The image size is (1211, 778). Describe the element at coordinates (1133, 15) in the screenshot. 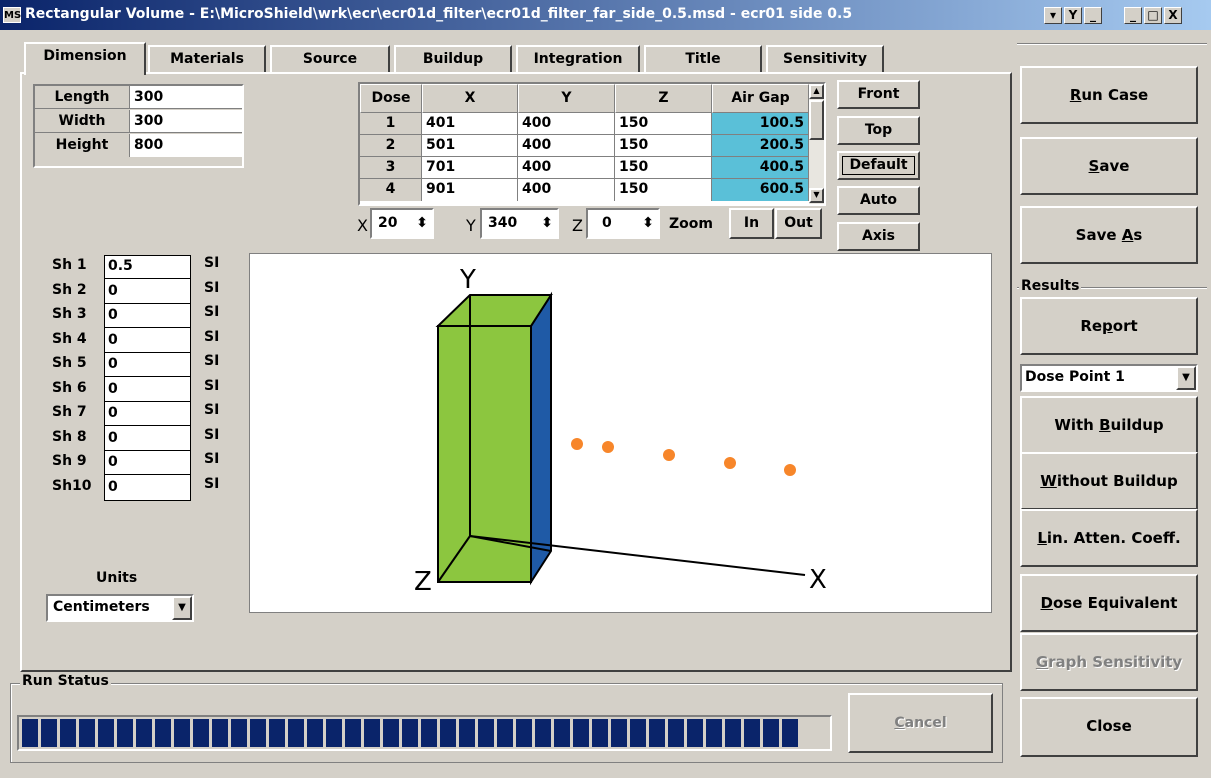

I see `minimize-button: _` at that location.